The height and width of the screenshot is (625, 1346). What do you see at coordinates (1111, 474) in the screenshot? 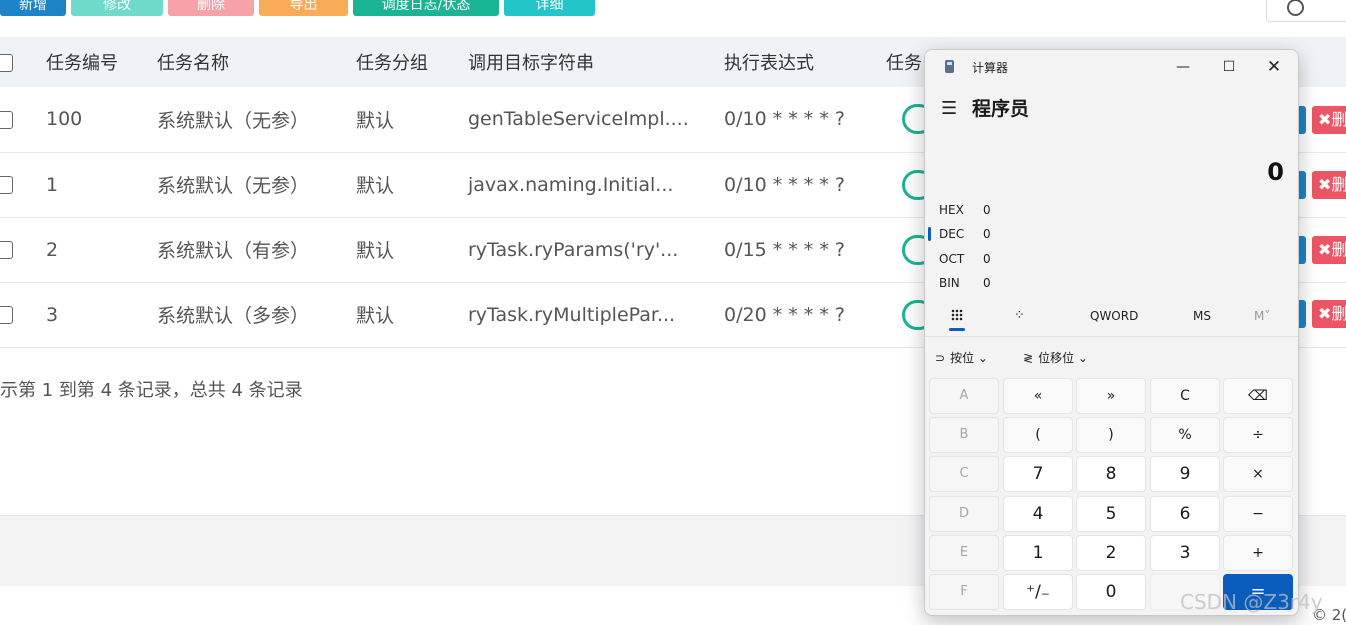
I see `key-8: 8` at bounding box center [1111, 474].